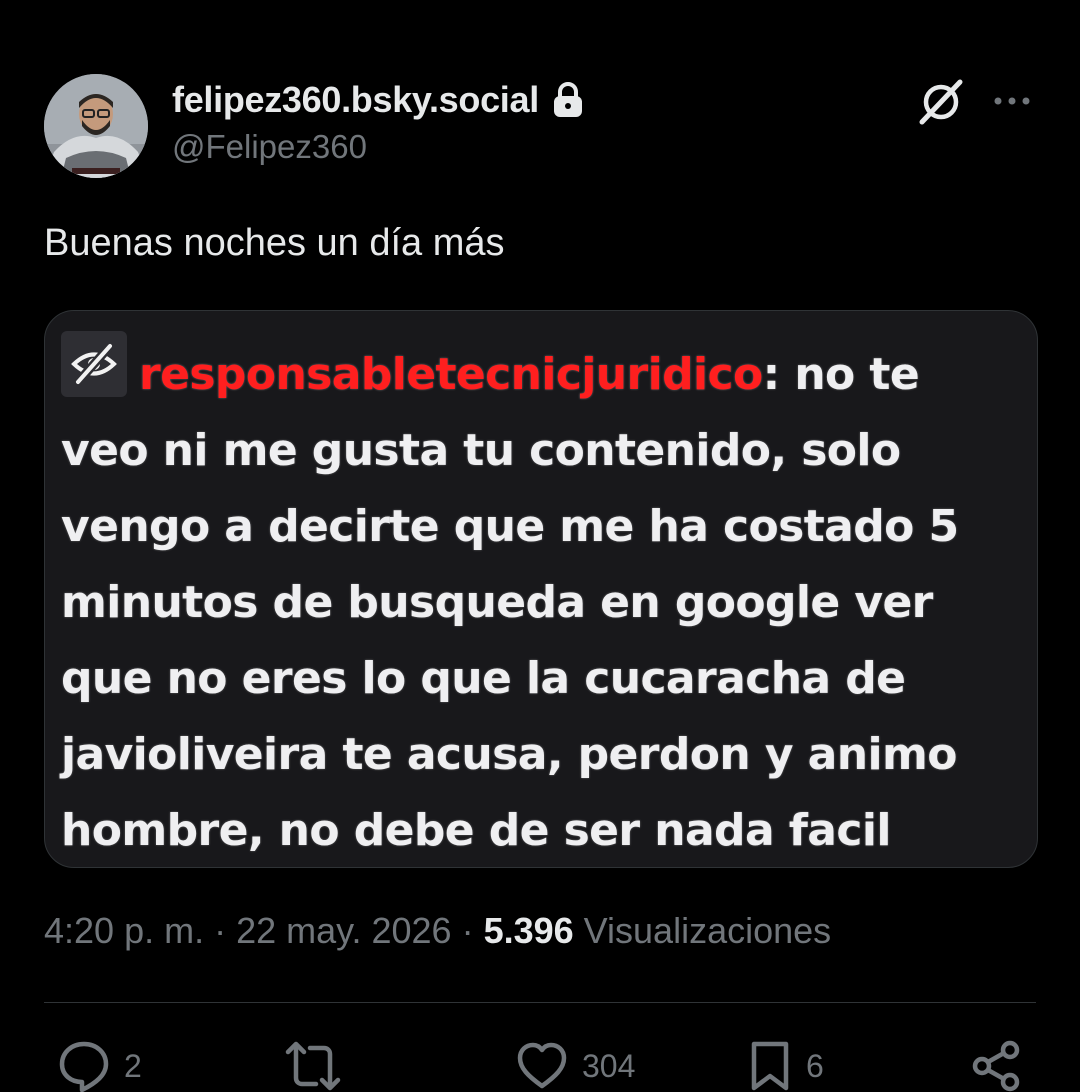  What do you see at coordinates (255, 317) in the screenshot?
I see `cropped-row-remnant` at bounding box center [255, 317].